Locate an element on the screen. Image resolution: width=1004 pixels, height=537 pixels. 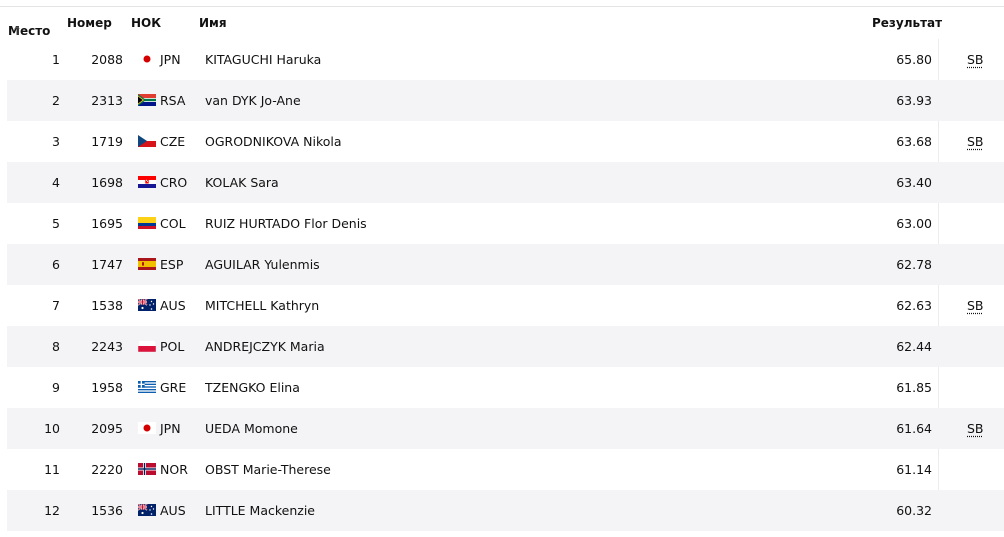
bib-cell: 1747 is located at coordinates (107, 264).